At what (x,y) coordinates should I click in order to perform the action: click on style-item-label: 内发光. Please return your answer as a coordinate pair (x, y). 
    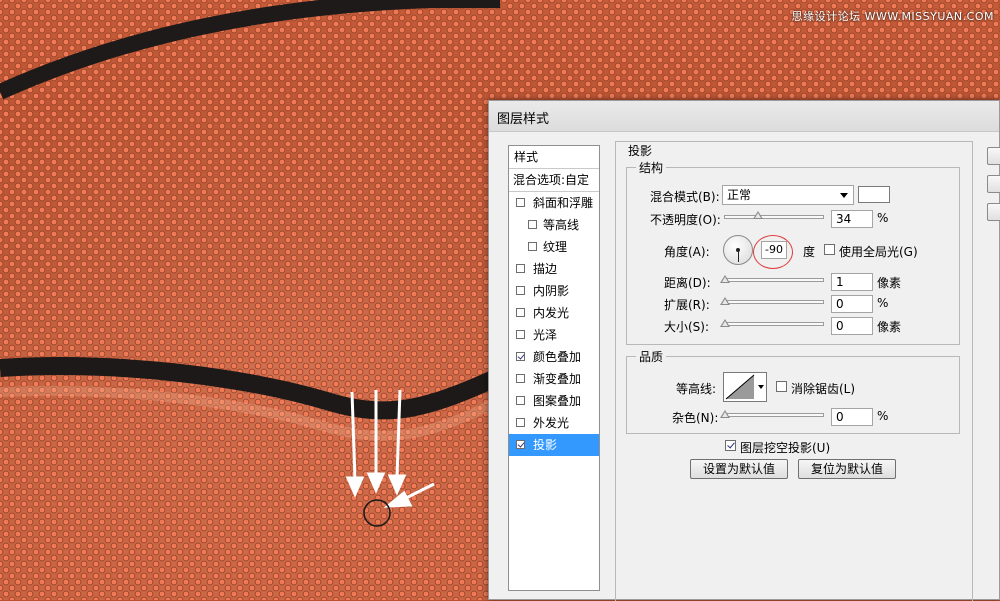
    Looking at the image, I should click on (551, 313).